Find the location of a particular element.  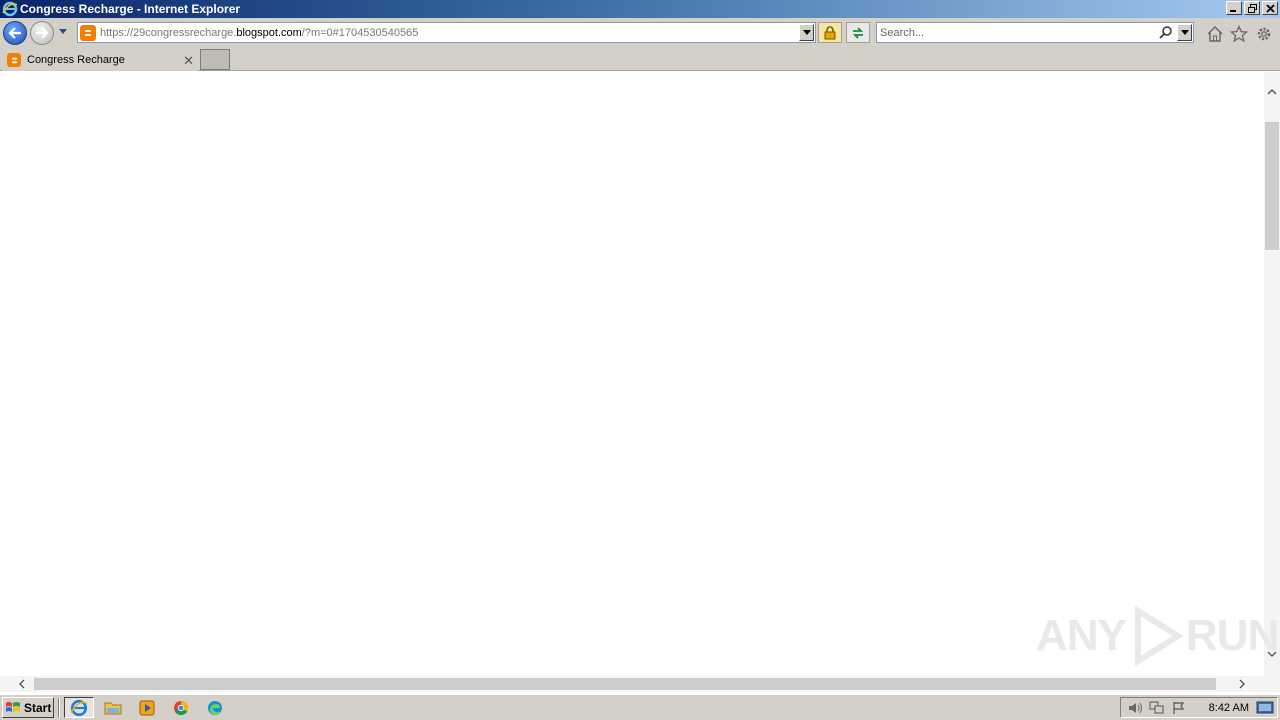

search-input is located at coordinates (1015, 32).